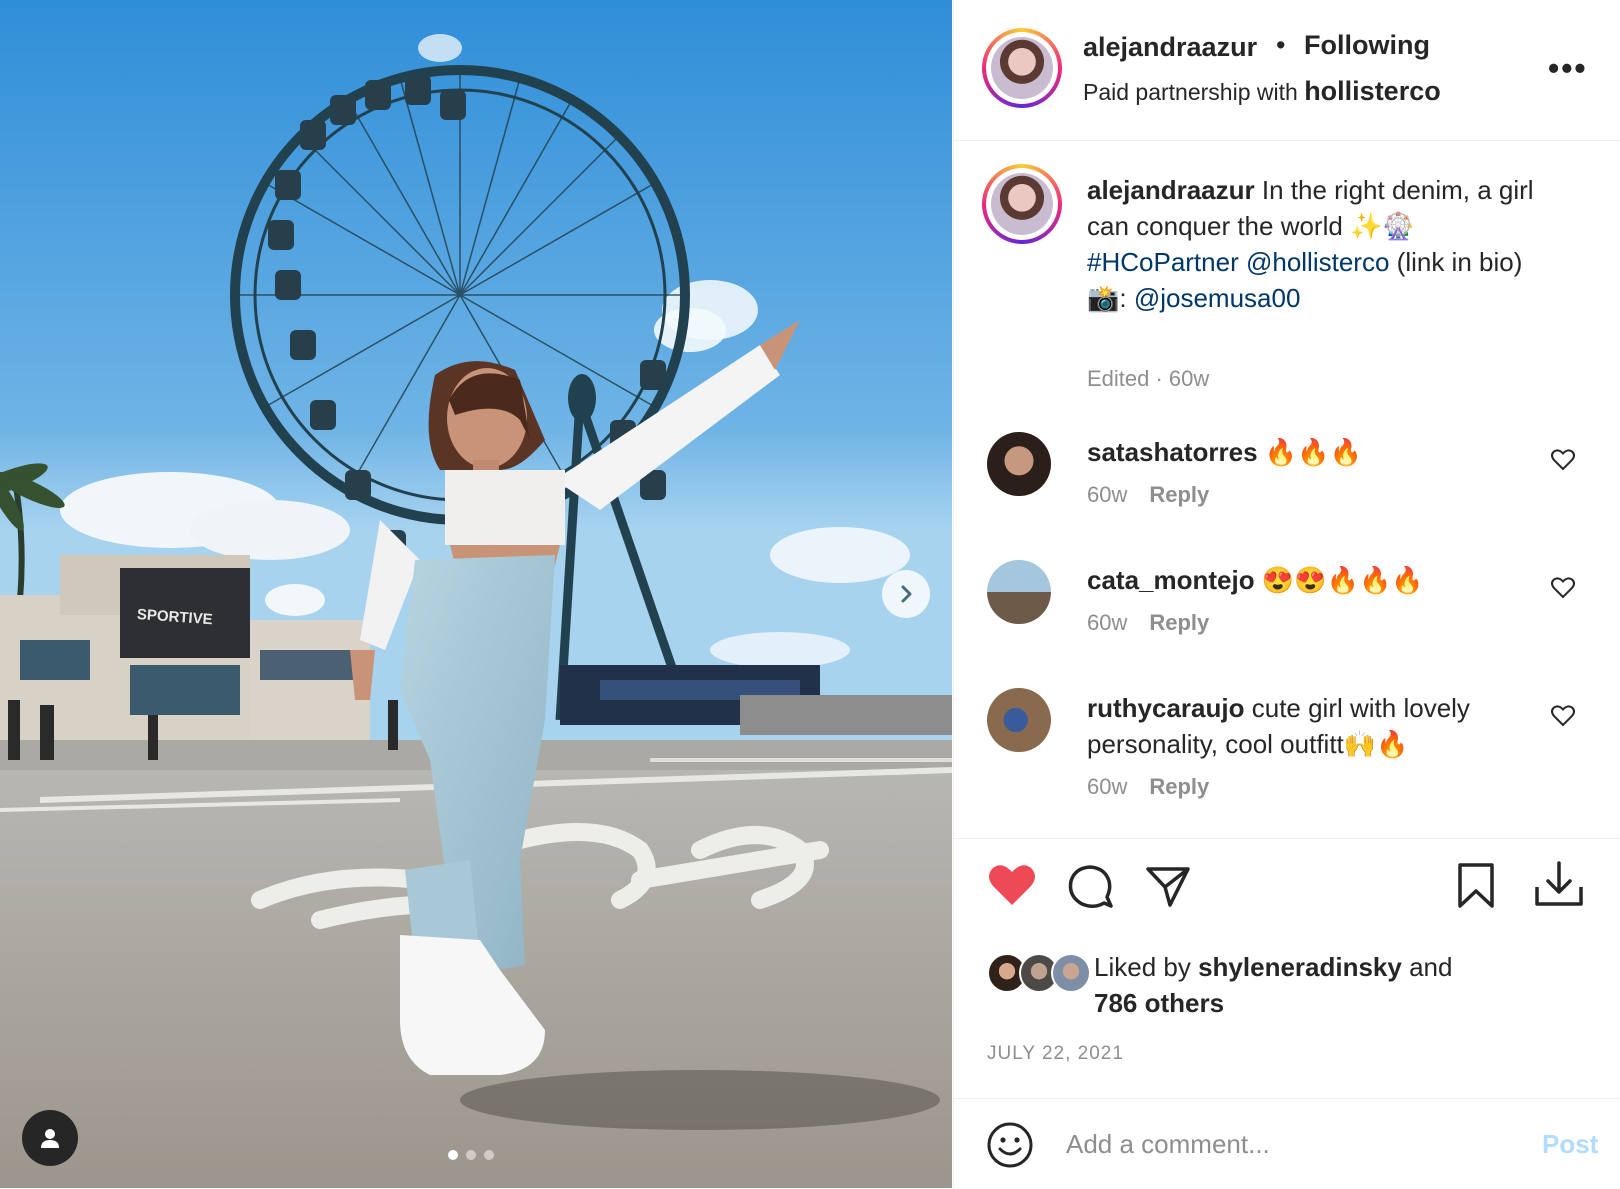  I want to click on emoji-smiley-icon, so click(1010, 1145).